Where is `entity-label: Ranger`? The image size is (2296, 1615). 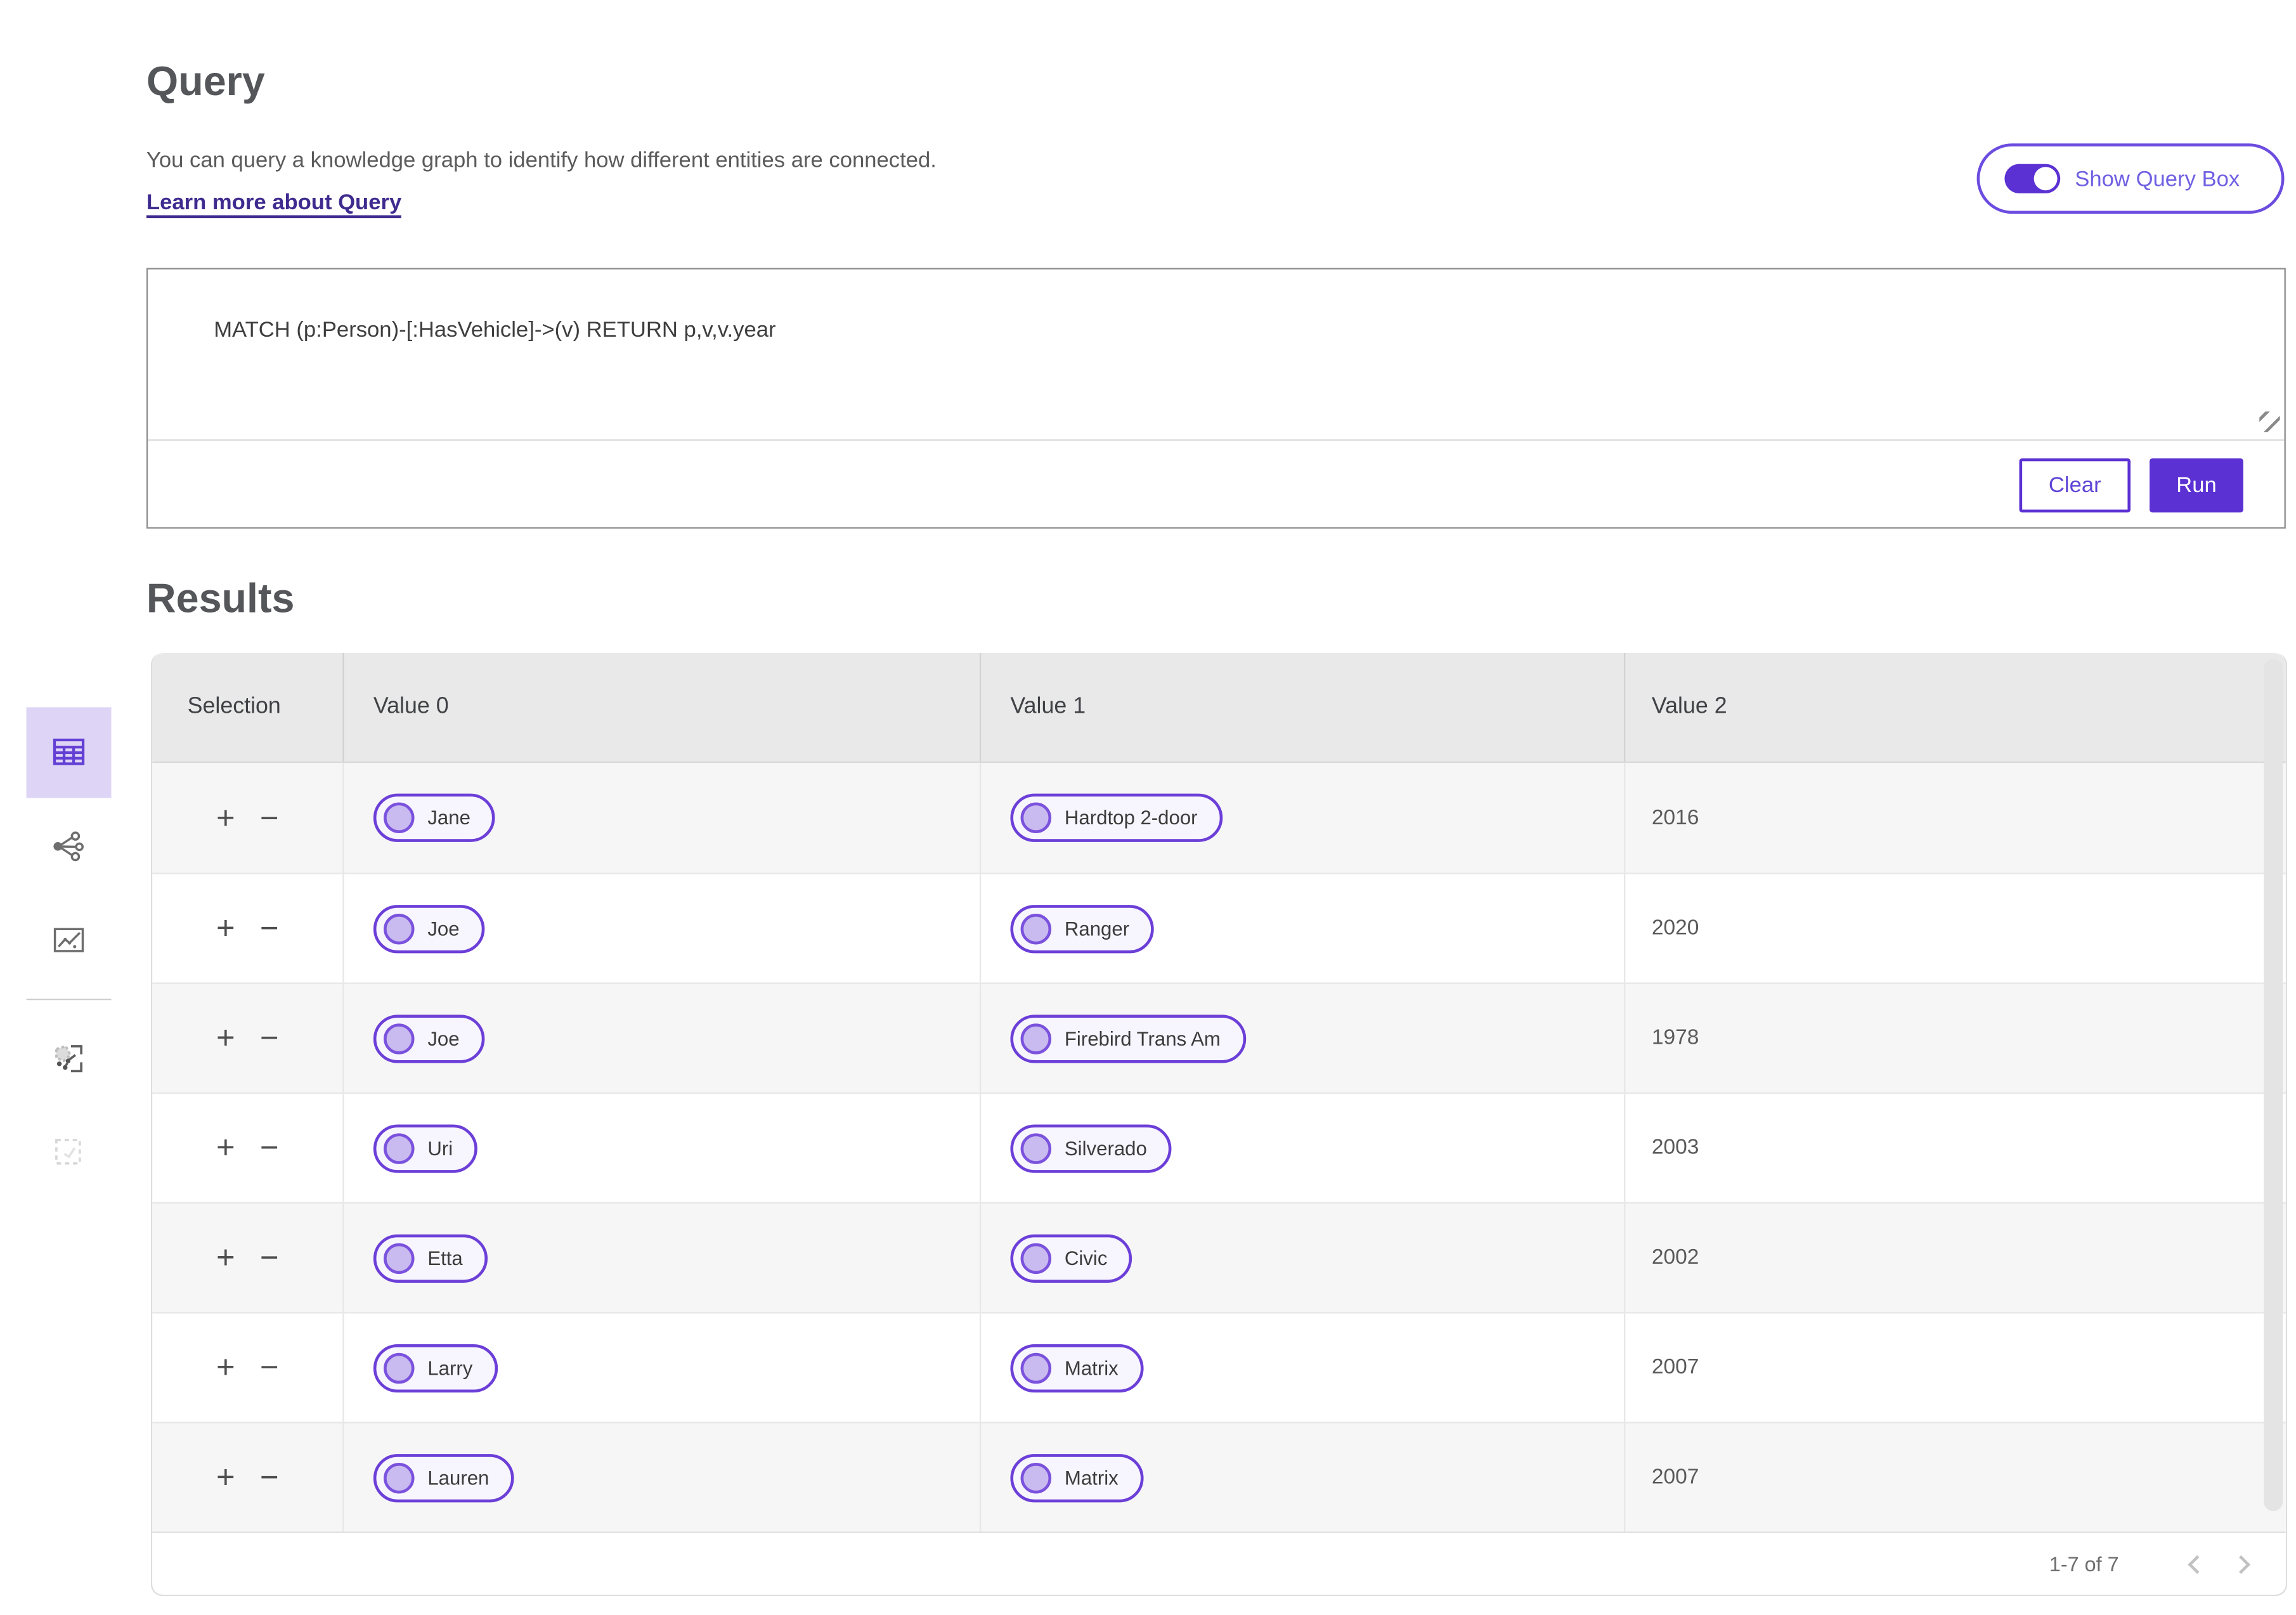
entity-label: Ranger is located at coordinates (1097, 928).